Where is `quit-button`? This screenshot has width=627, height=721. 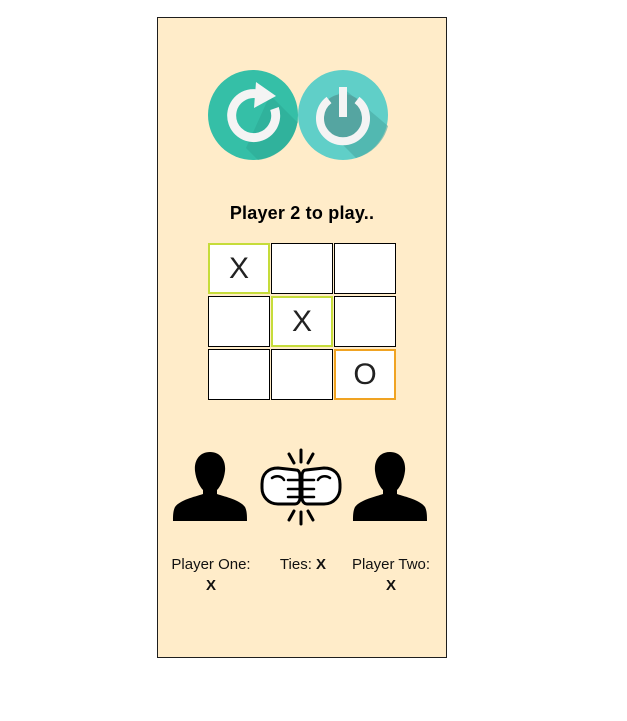
quit-button is located at coordinates (343, 115).